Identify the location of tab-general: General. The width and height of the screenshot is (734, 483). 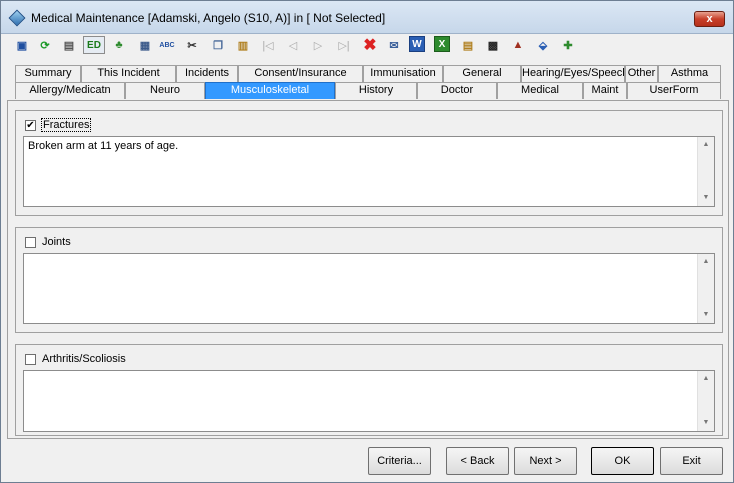
(482, 73).